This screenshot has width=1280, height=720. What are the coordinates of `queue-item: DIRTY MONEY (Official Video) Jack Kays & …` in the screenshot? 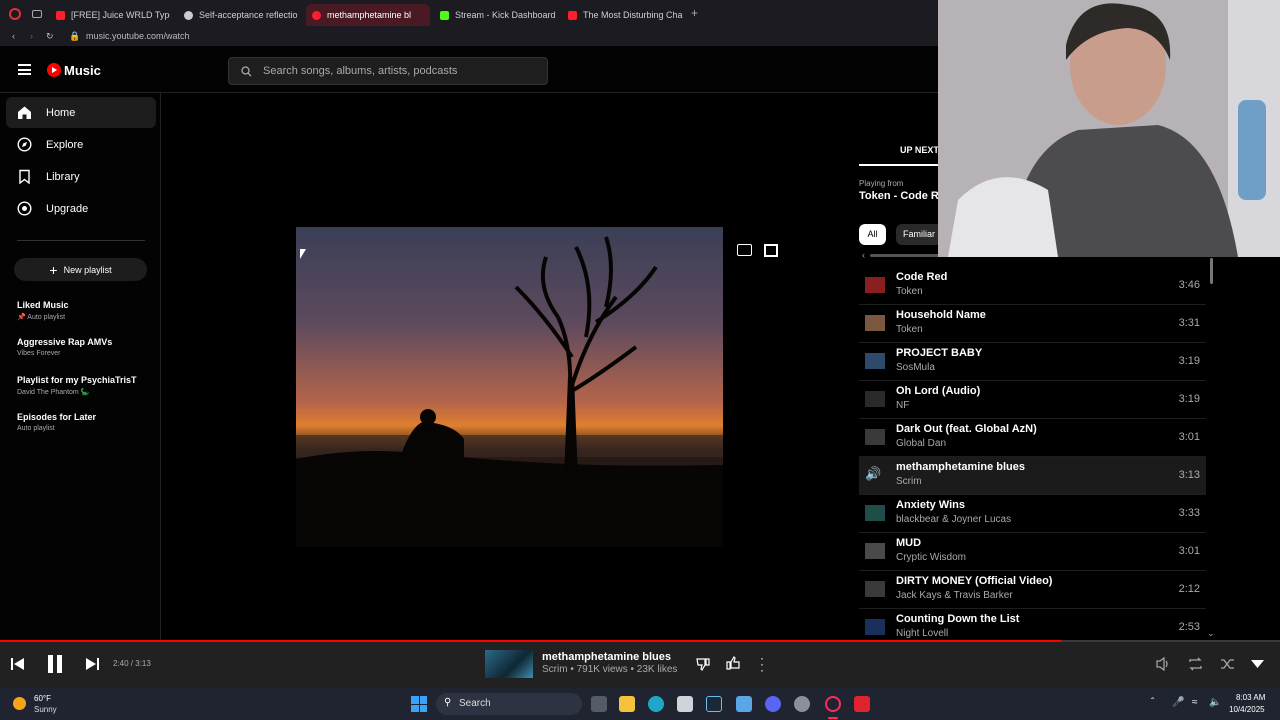 It's located at (1032, 590).